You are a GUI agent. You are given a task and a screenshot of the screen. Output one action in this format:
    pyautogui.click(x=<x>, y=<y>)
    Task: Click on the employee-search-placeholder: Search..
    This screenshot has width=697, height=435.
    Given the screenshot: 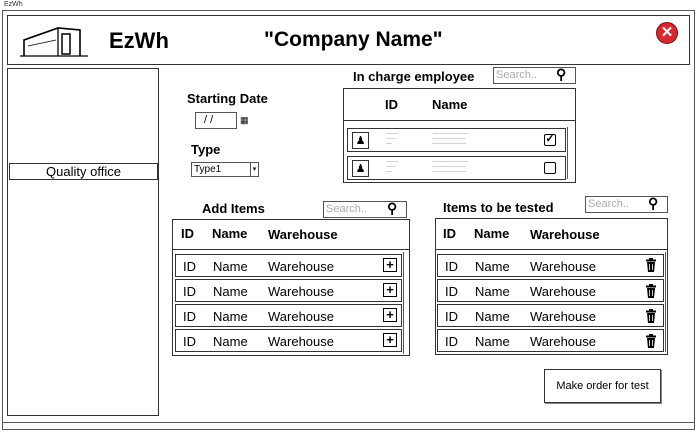 What is the action you would take?
    pyautogui.click(x=516, y=75)
    